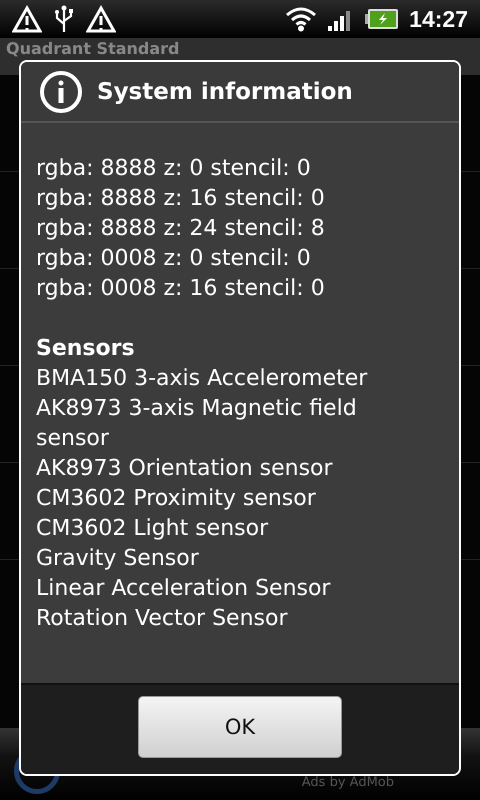  Describe the element at coordinates (185, 469) in the screenshot. I see `sensor-line: AK8973 Orientation sensor` at that location.